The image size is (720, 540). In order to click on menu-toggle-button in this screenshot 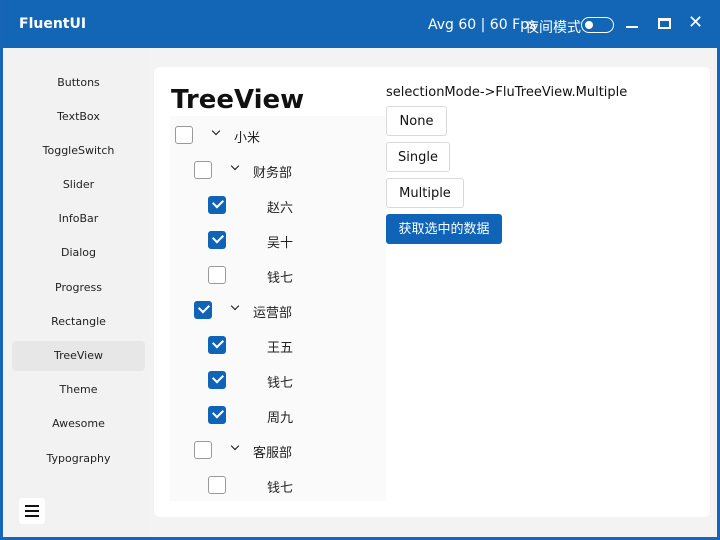, I will do `click(32, 511)`.